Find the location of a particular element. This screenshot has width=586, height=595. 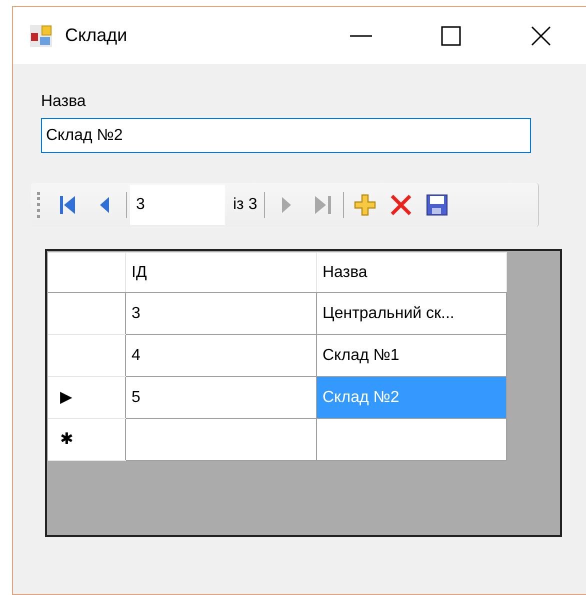

name-field: Склад №2 is located at coordinates (286, 135).